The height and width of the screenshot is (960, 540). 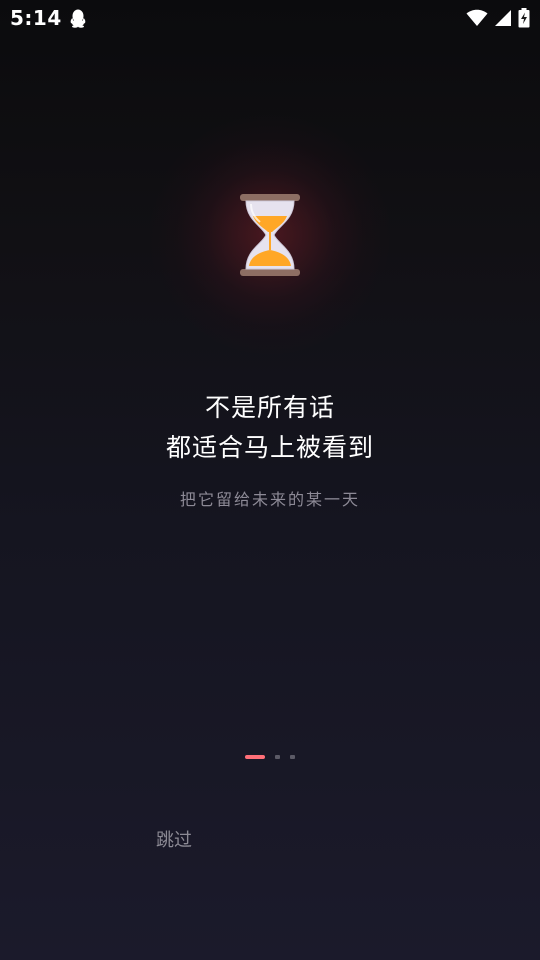 I want to click on onboarding-headline: 不是所有话 都适合马上被看到, so click(x=270, y=428).